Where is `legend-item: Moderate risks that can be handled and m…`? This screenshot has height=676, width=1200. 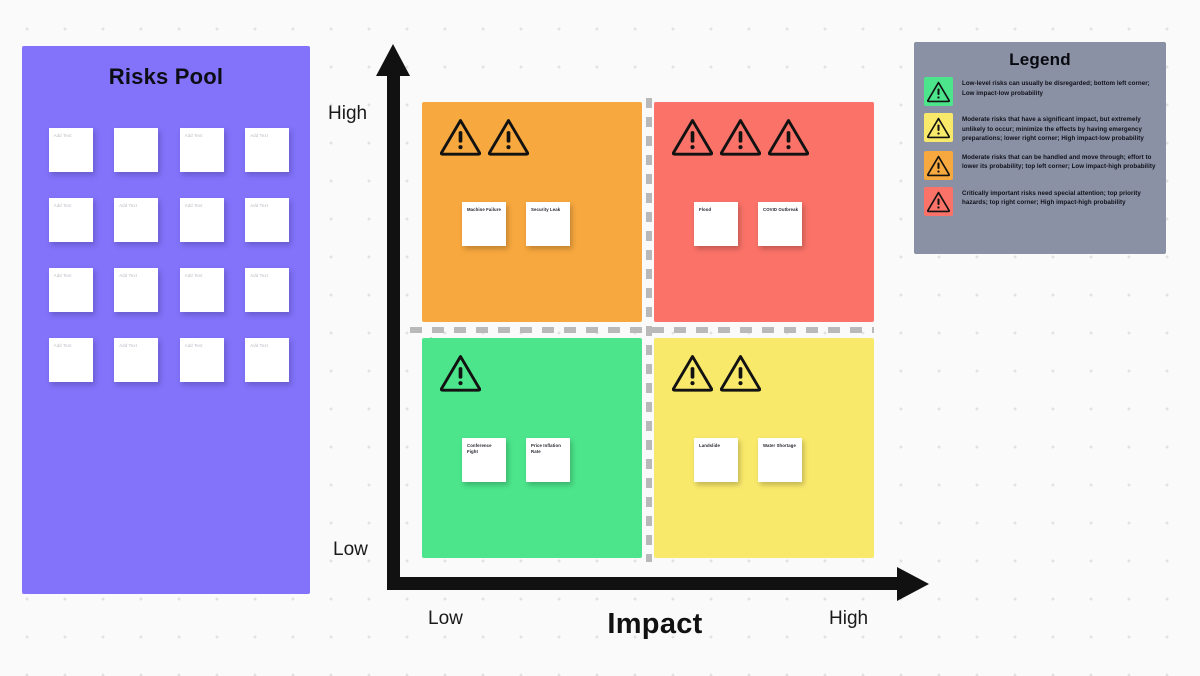
legend-item: Moderate risks that can be handled and m… is located at coordinates (1040, 165).